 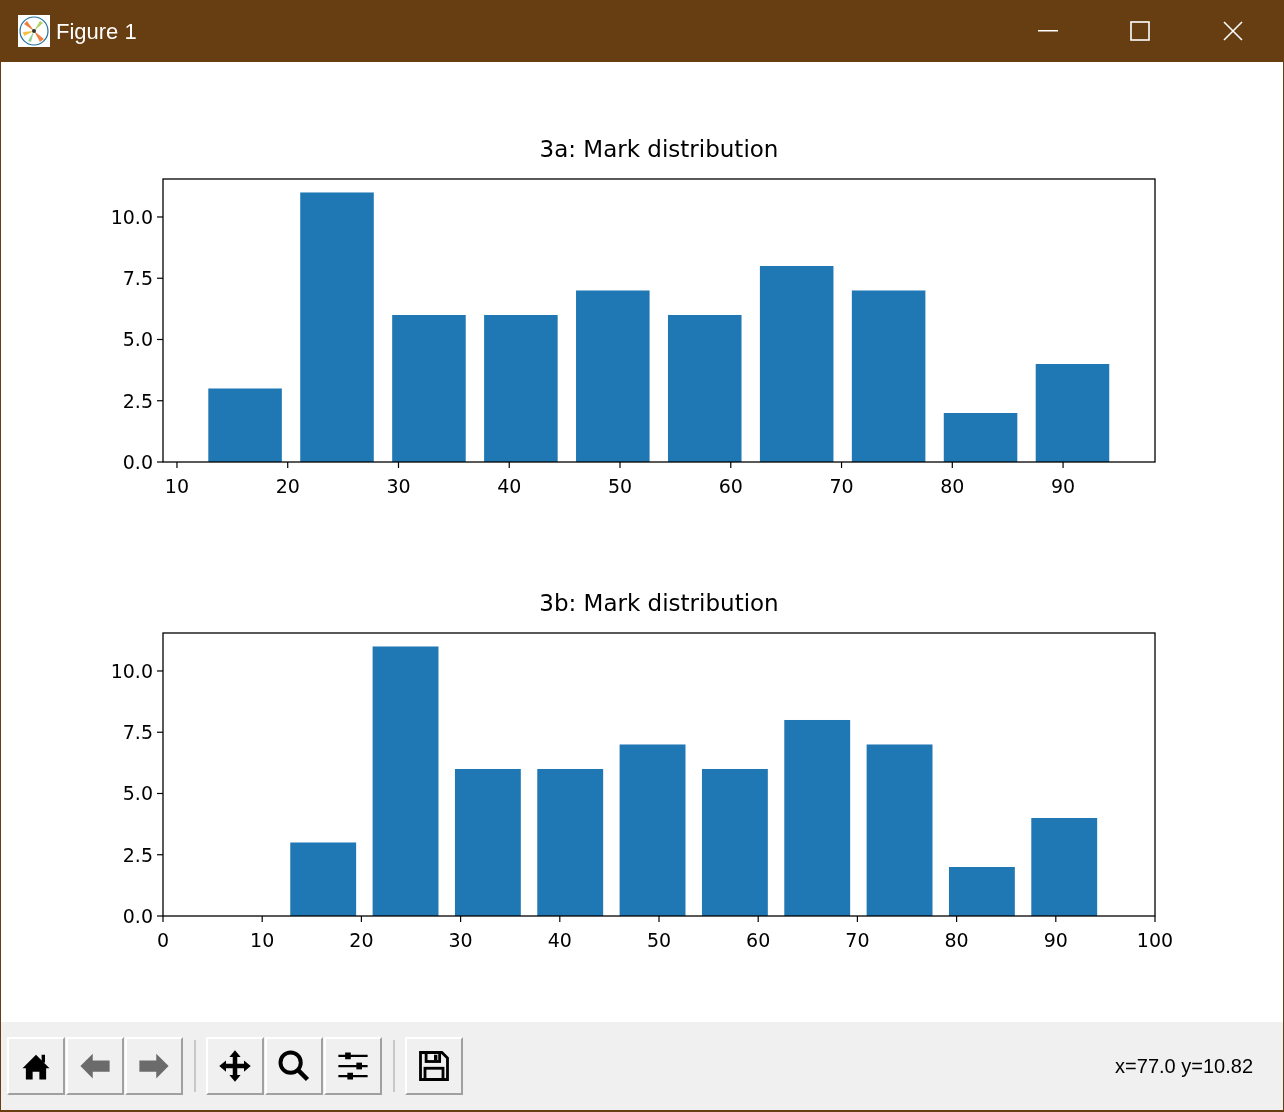 I want to click on move-arrows-icon, so click(x=235, y=1066).